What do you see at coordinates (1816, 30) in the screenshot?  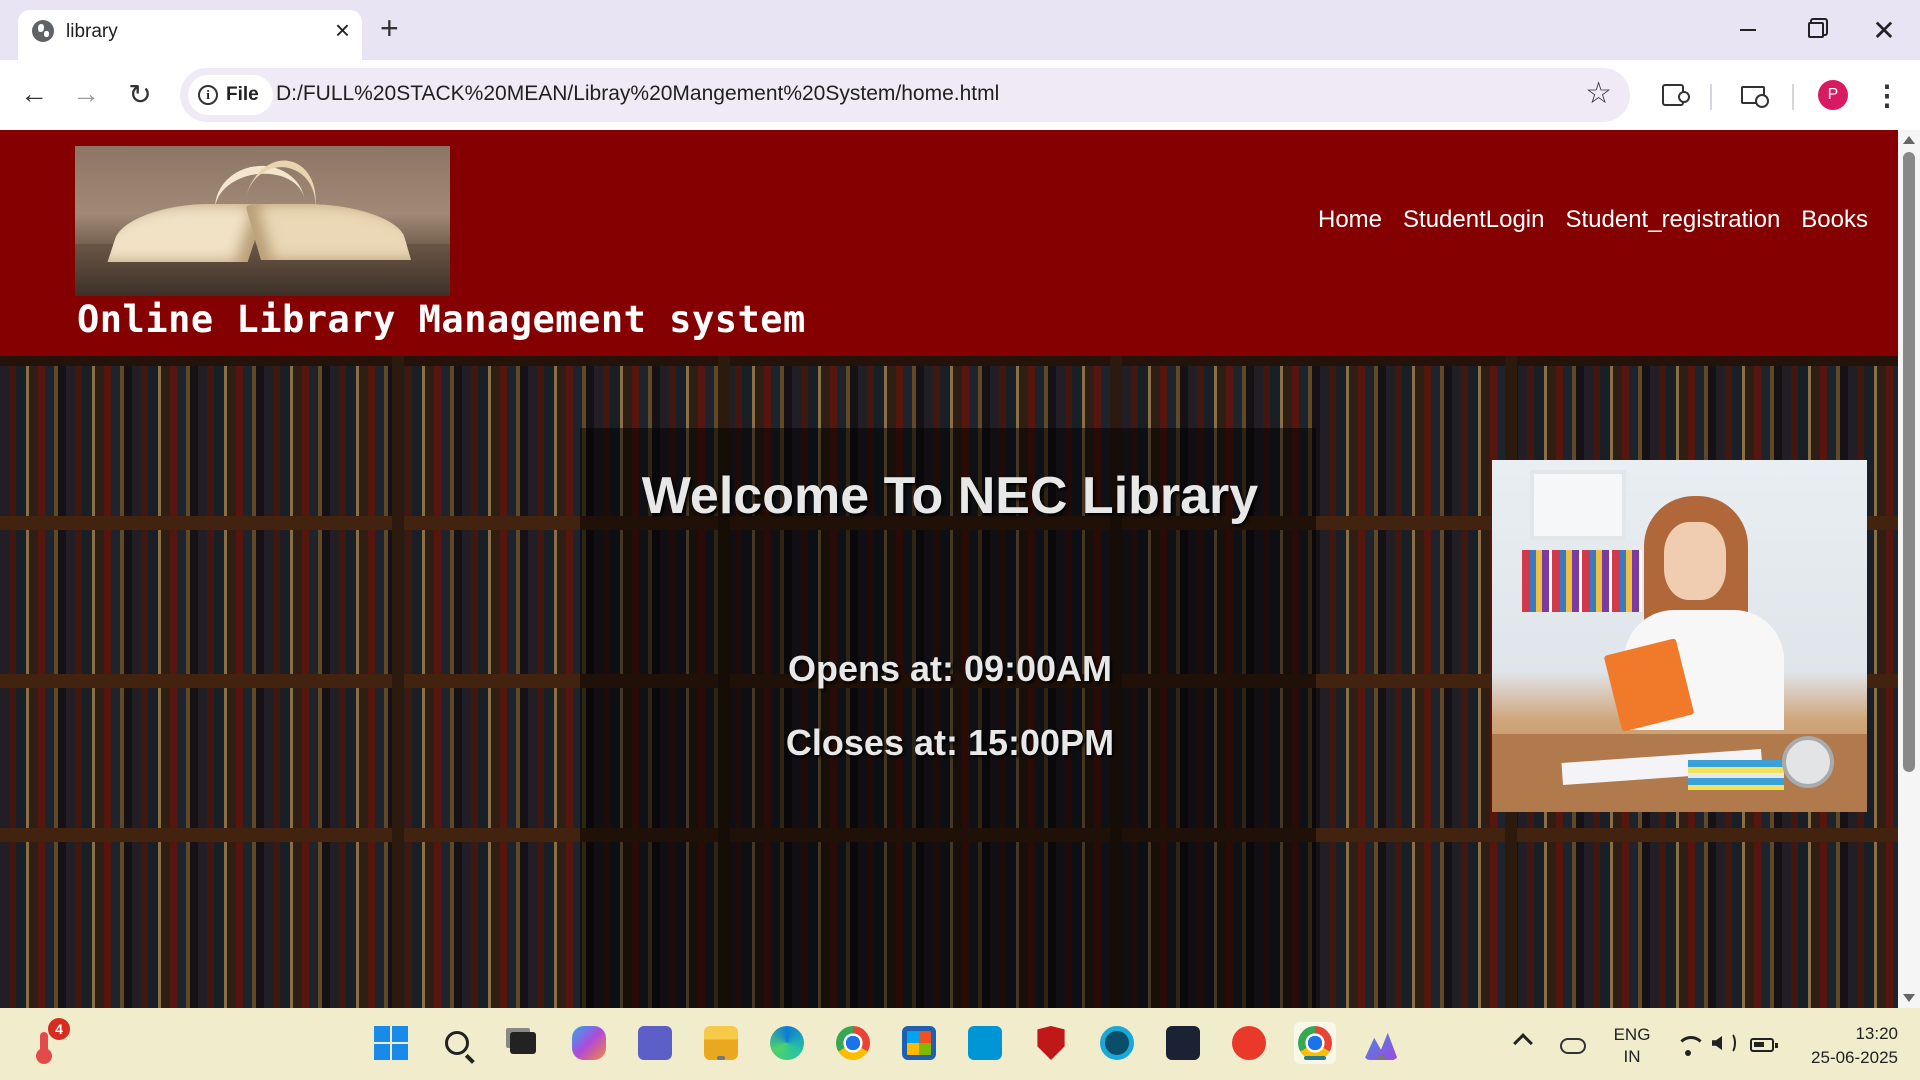 I see `restore-button` at bounding box center [1816, 30].